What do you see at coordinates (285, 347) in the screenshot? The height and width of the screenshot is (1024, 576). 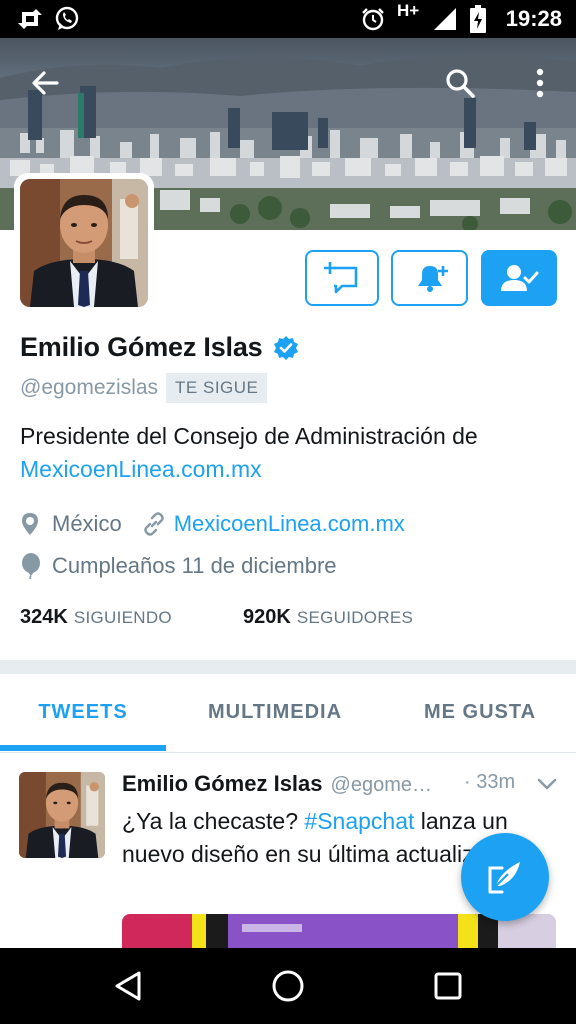 I see `verified-badge-icon` at bounding box center [285, 347].